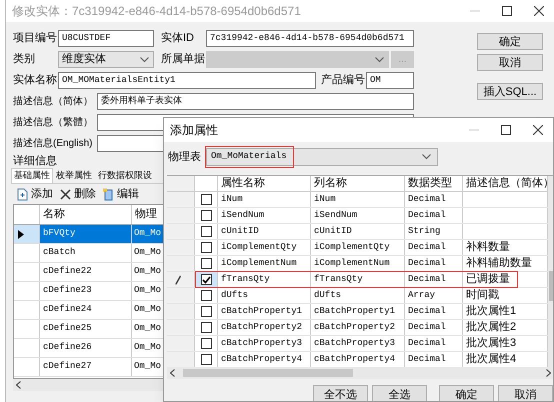 This screenshot has height=402, width=554. What do you see at coordinates (148, 234) in the screenshot?
I see `table-cell: Om_Mo` at bounding box center [148, 234].